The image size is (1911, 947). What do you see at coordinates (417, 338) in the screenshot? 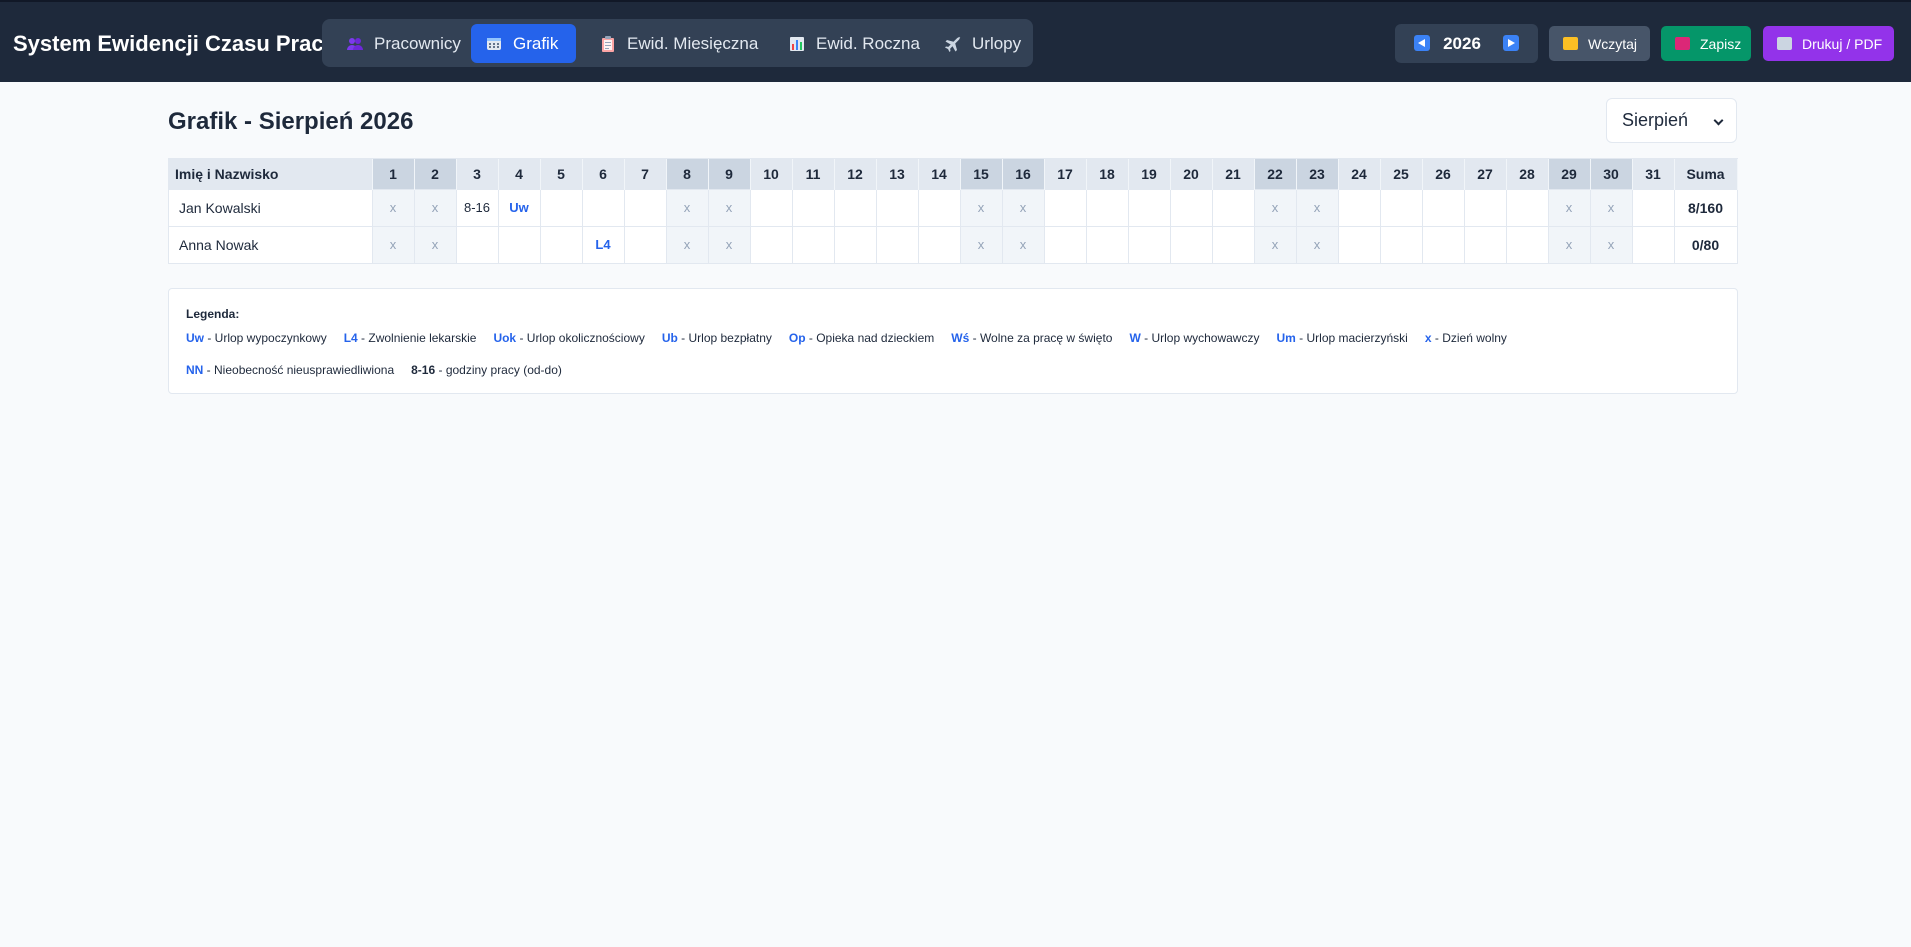
I see `legend-desc: - Zwolnienie lekarskie` at bounding box center [417, 338].